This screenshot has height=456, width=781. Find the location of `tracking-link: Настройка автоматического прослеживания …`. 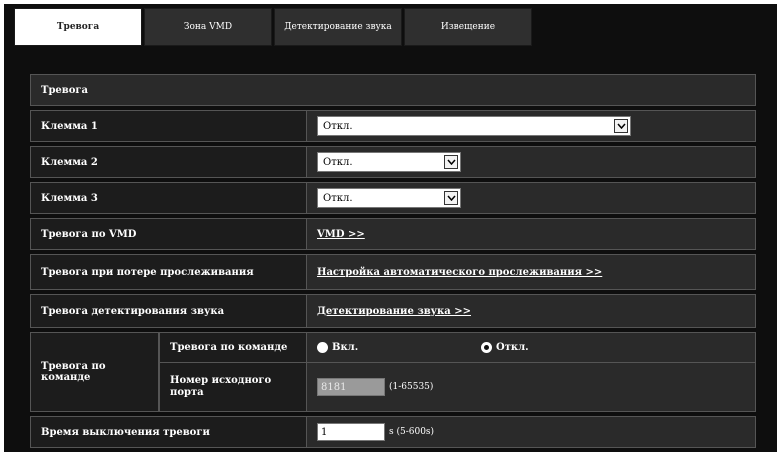

tracking-link: Настройка автоматического прослеживания … is located at coordinates (459, 272).